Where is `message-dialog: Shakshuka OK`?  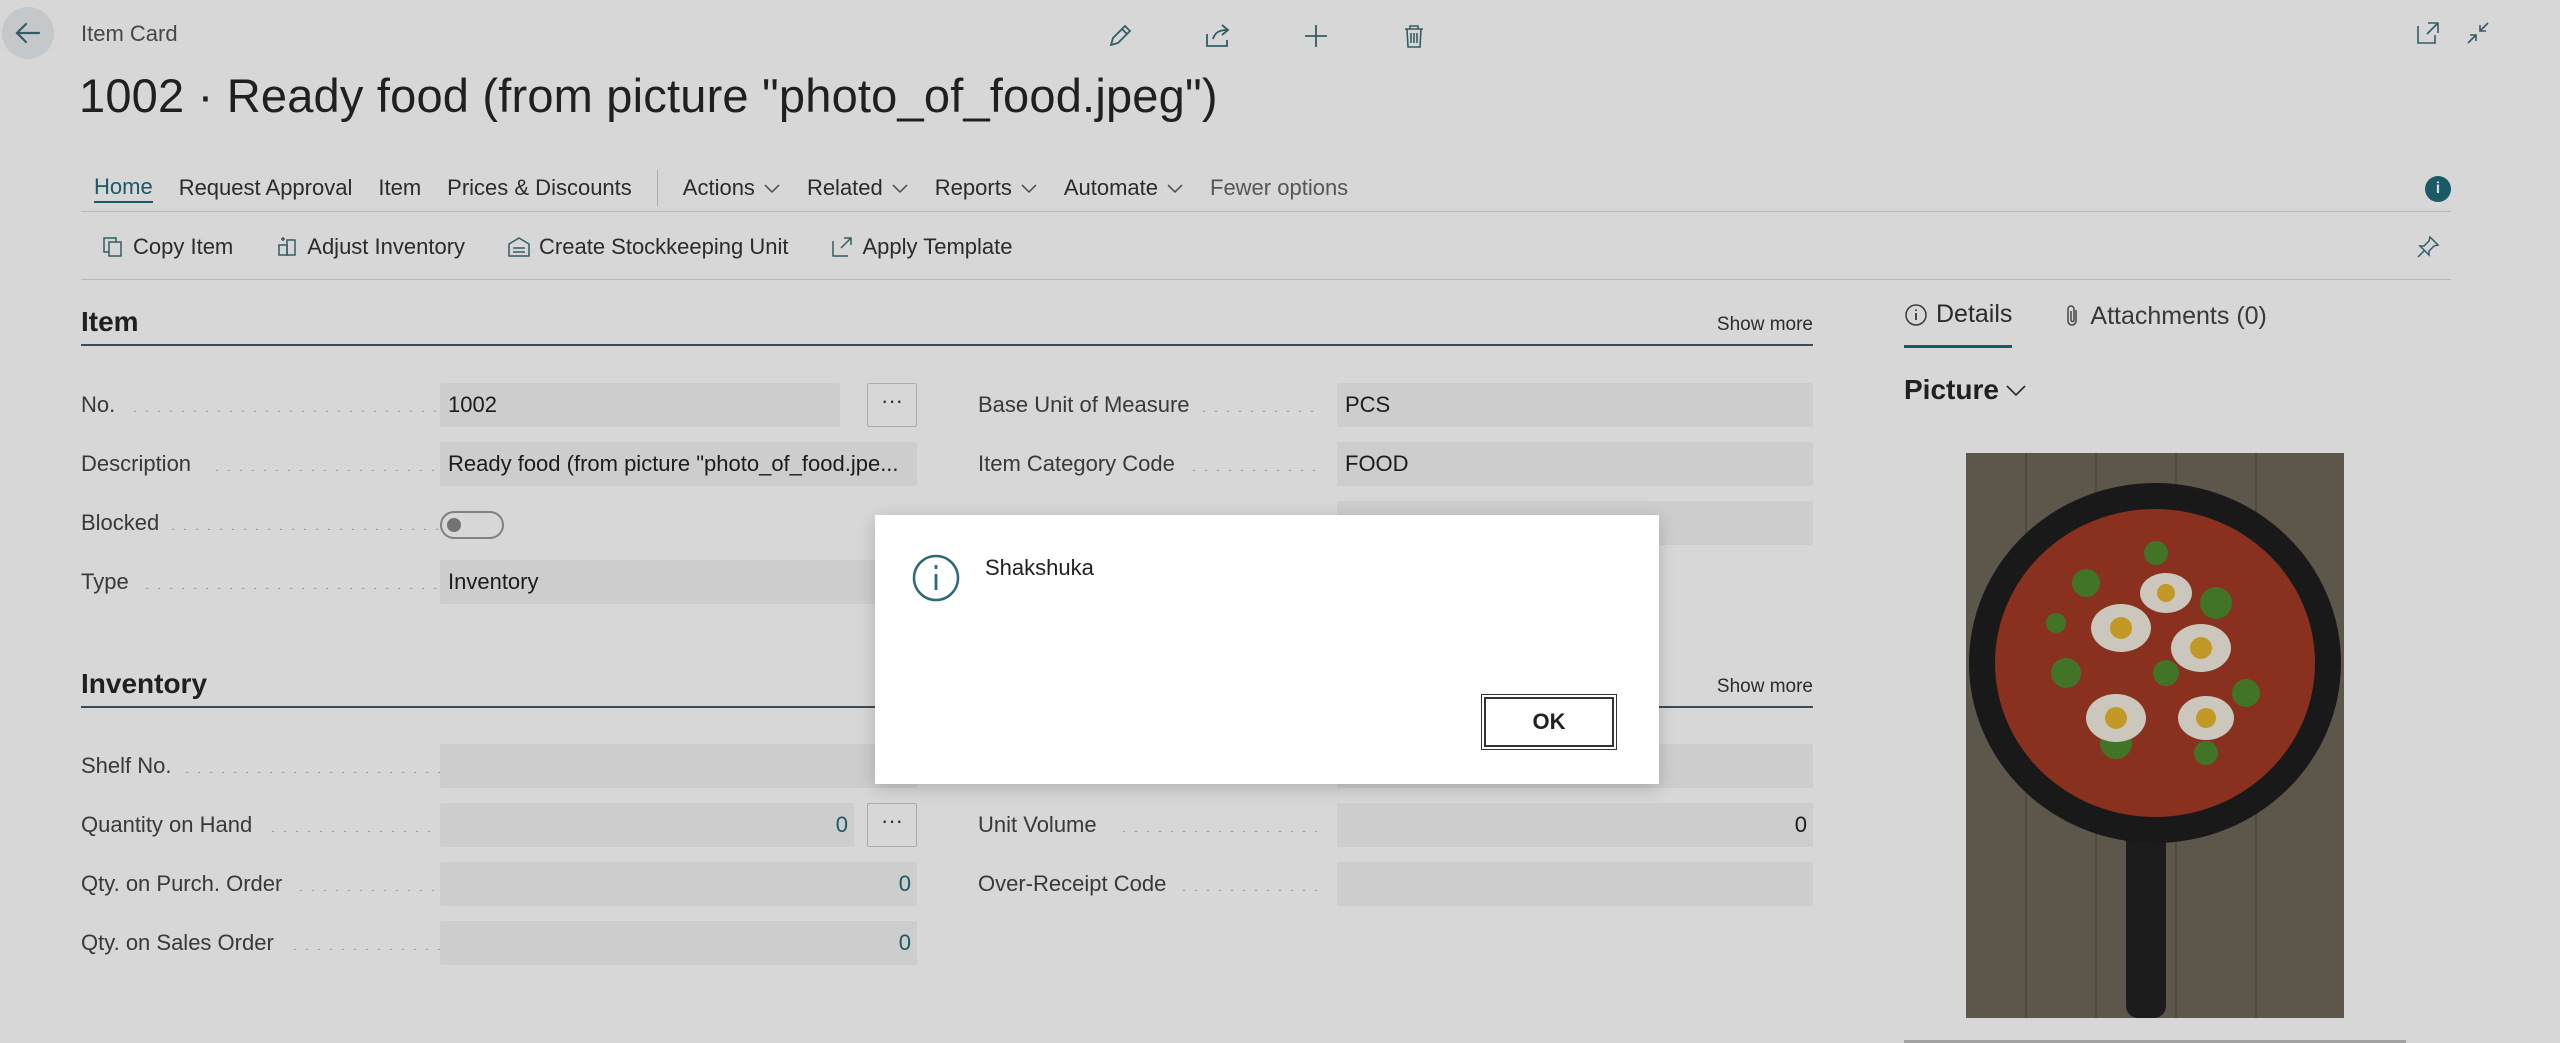
message-dialog: Shakshuka OK is located at coordinates (1267, 649).